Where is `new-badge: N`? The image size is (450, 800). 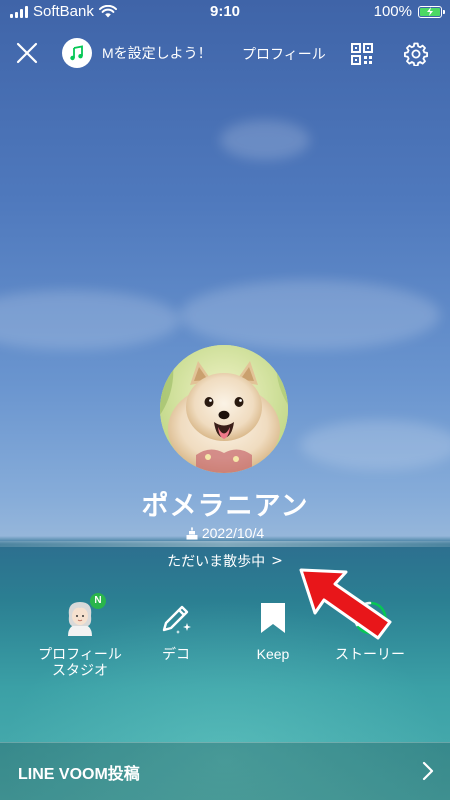
new-badge: N is located at coordinates (98, 601).